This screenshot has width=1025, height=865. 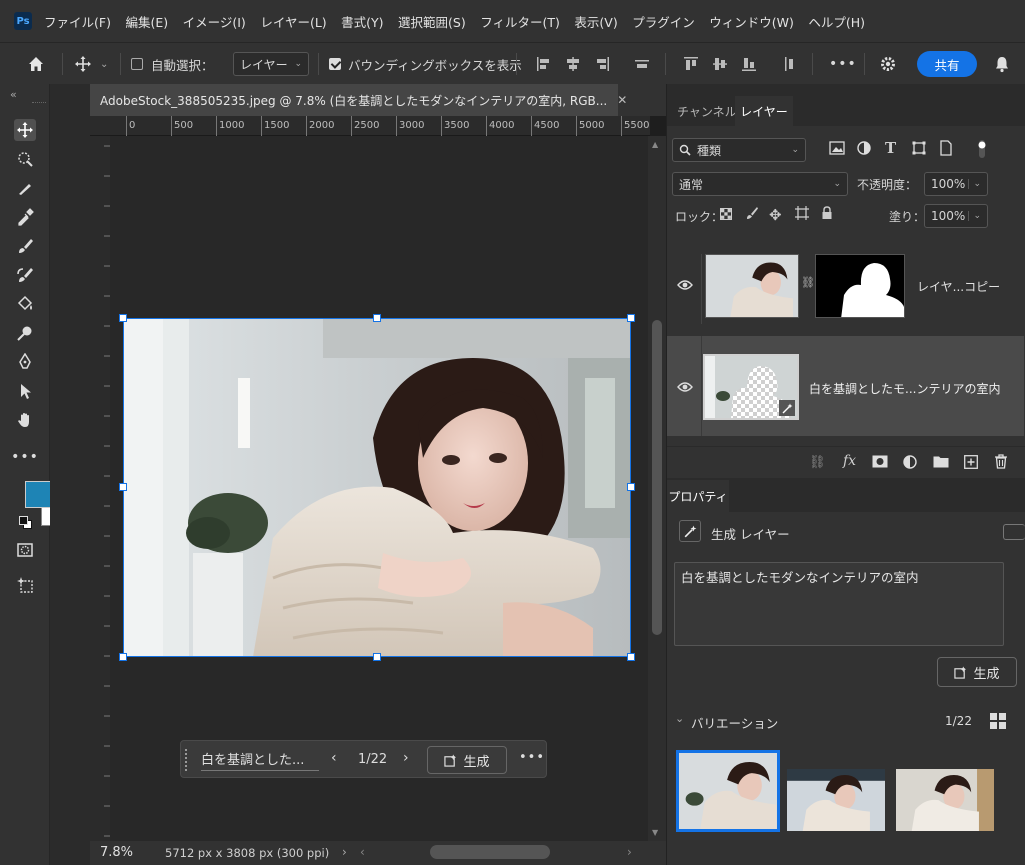 I want to click on lock-artboard-icon, so click(x=802, y=213).